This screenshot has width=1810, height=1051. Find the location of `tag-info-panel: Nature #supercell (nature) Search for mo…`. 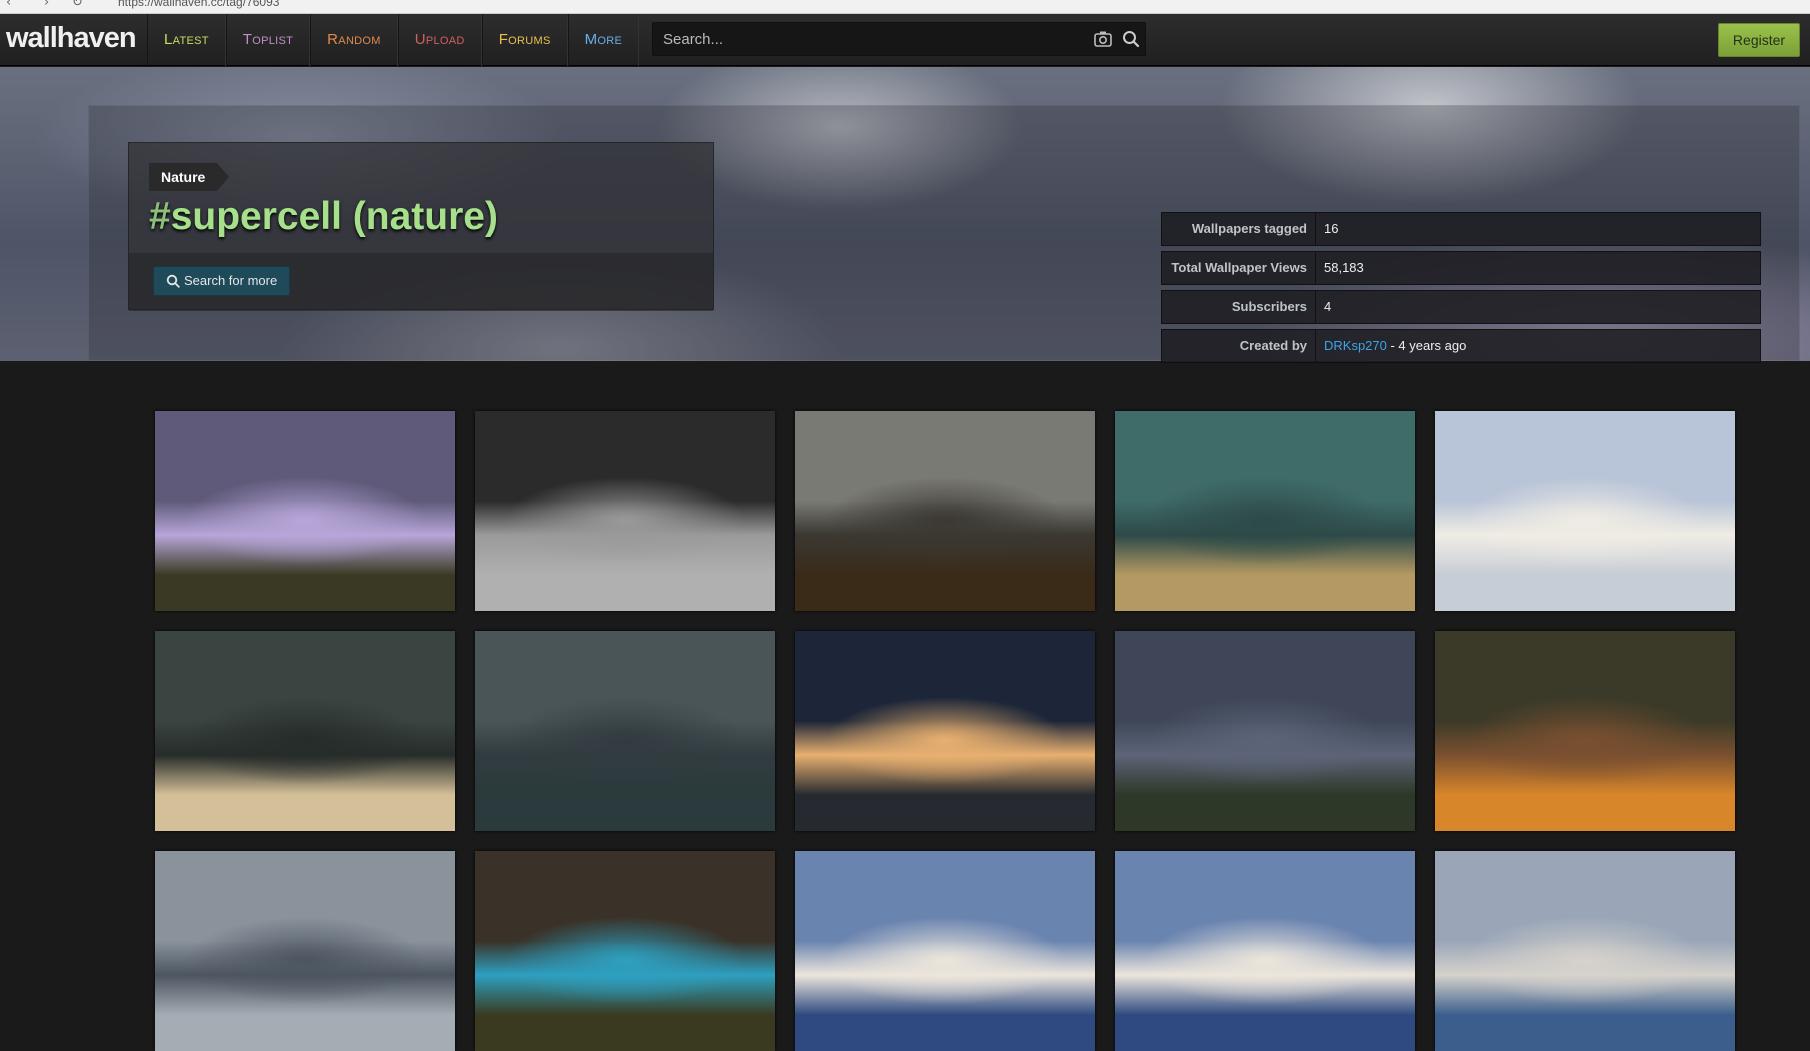

tag-info-panel: Nature #supercell (nature) Search for mo… is located at coordinates (421, 226).